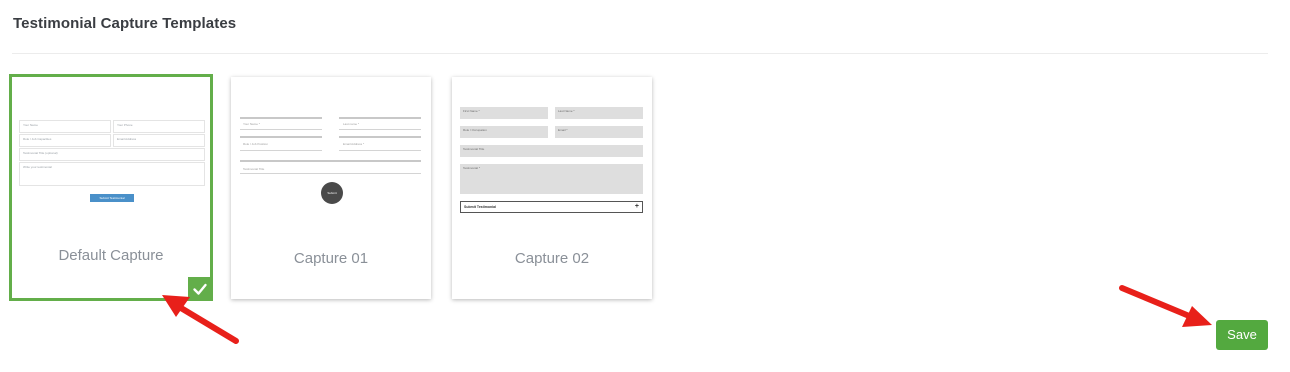 The height and width of the screenshot is (372, 1290). I want to click on preview-textarea: Testimonial *, so click(551, 179).